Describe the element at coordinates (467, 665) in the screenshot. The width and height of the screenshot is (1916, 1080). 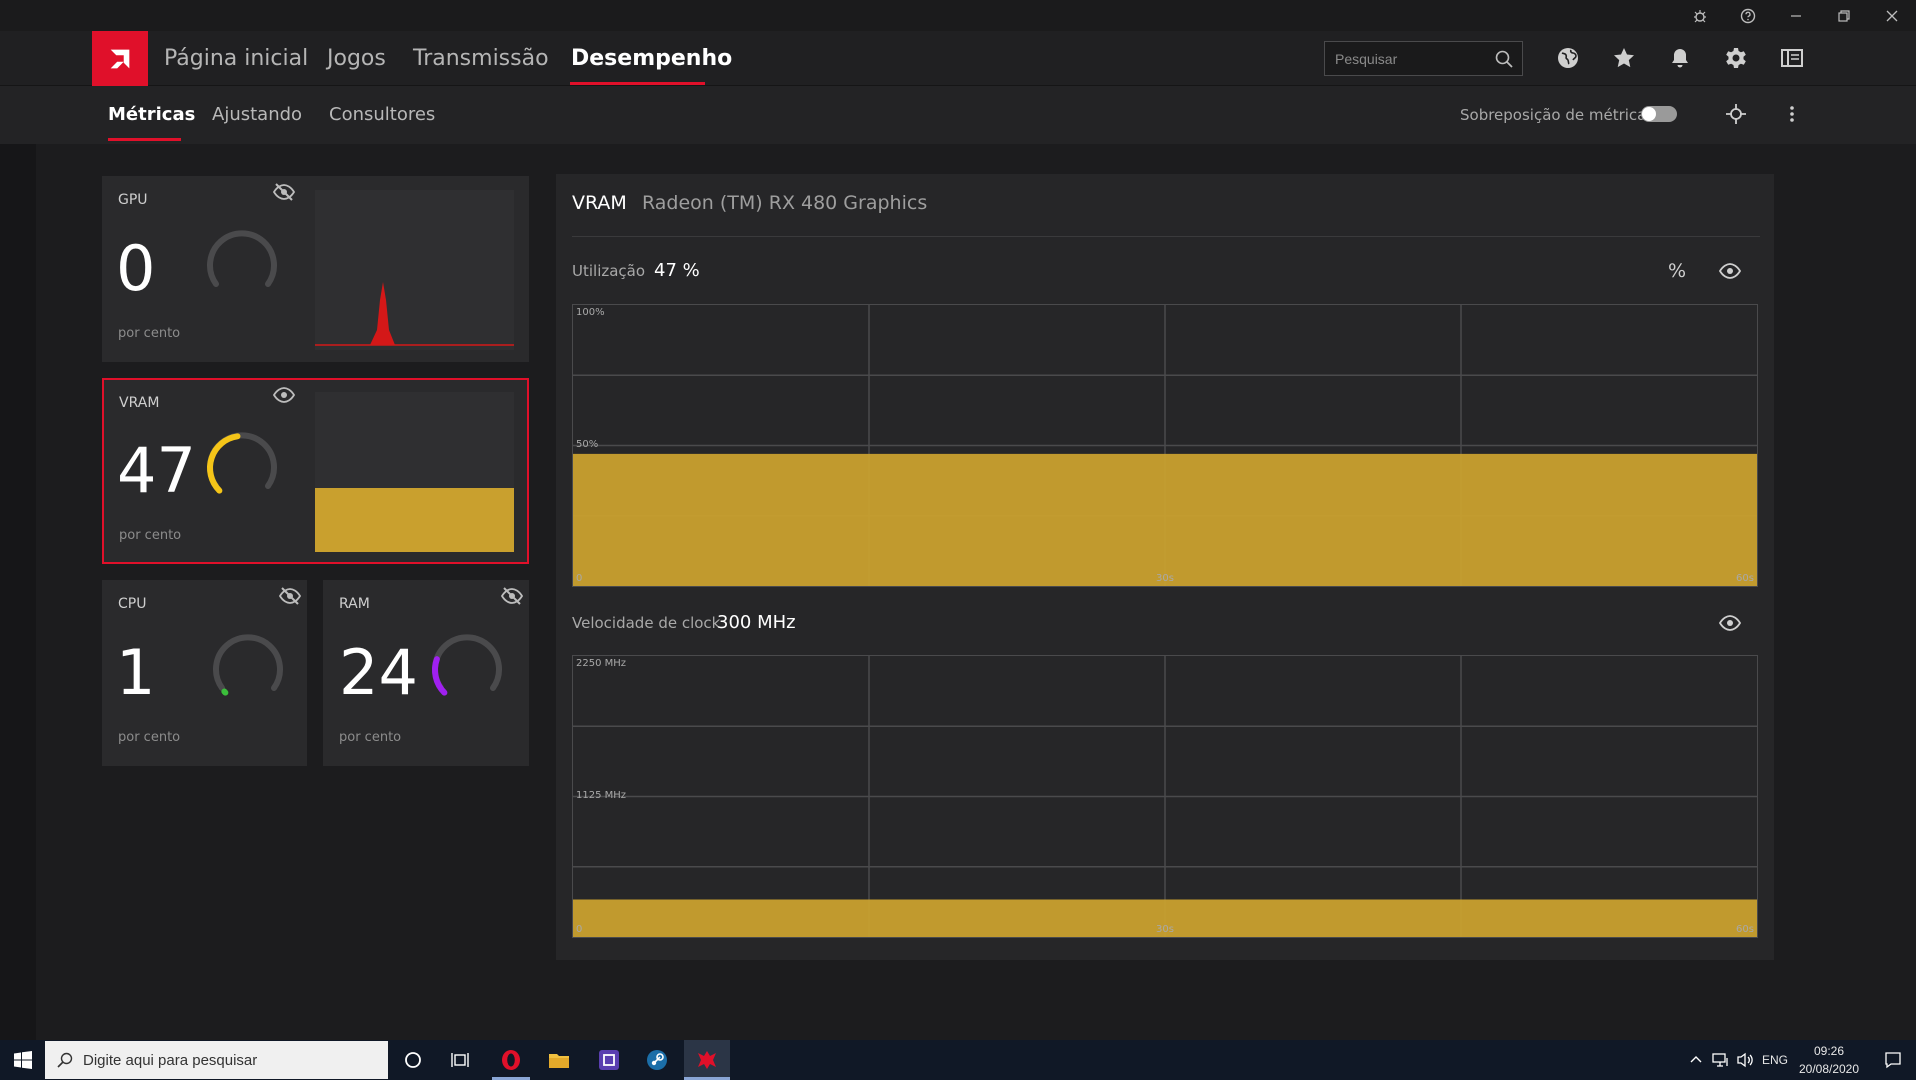
I see `ram-gauge` at that location.